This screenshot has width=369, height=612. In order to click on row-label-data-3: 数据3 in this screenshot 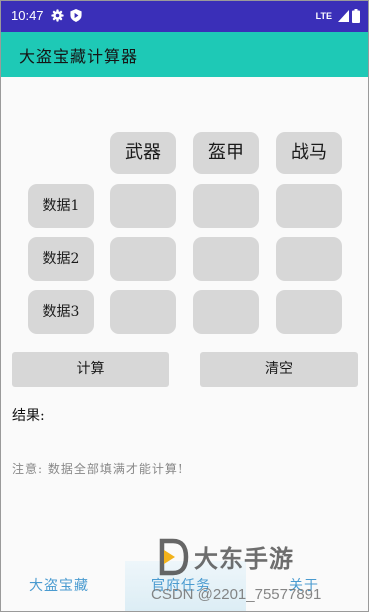, I will do `click(61, 312)`.